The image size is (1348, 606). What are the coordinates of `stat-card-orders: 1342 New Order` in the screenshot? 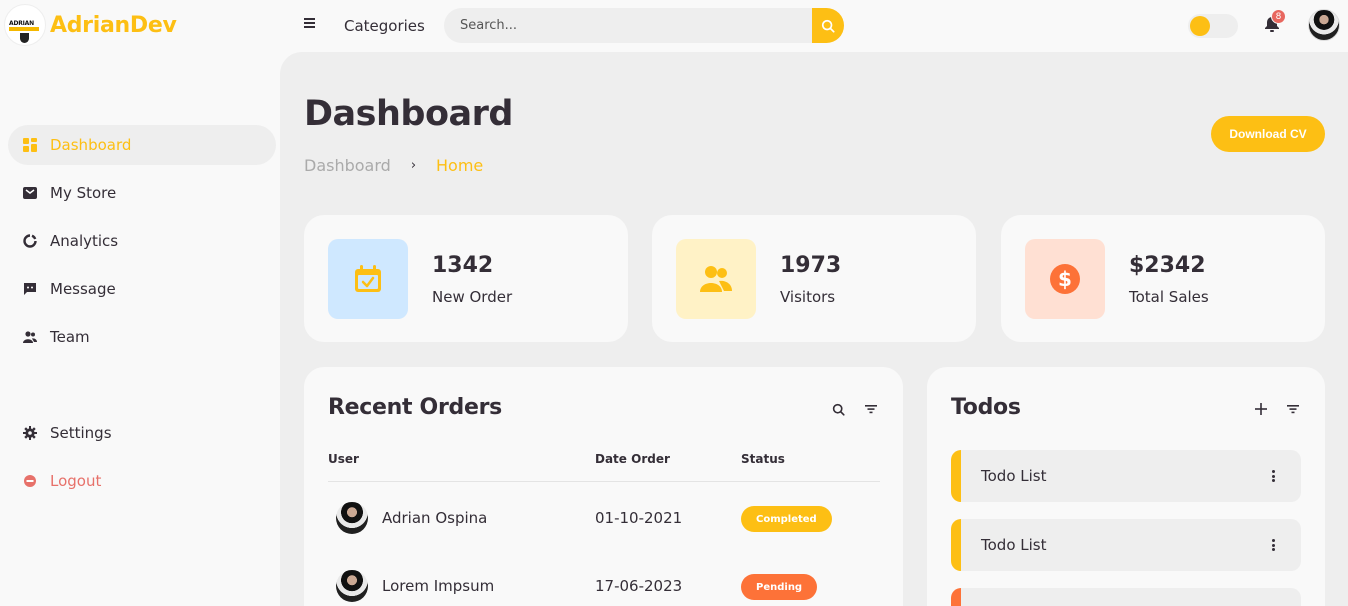 It's located at (466, 278).